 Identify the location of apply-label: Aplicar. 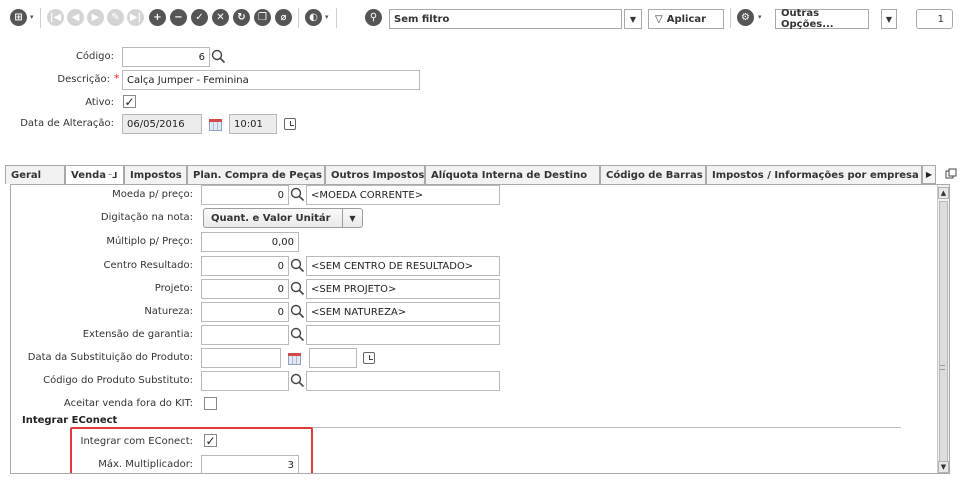
(686, 19).